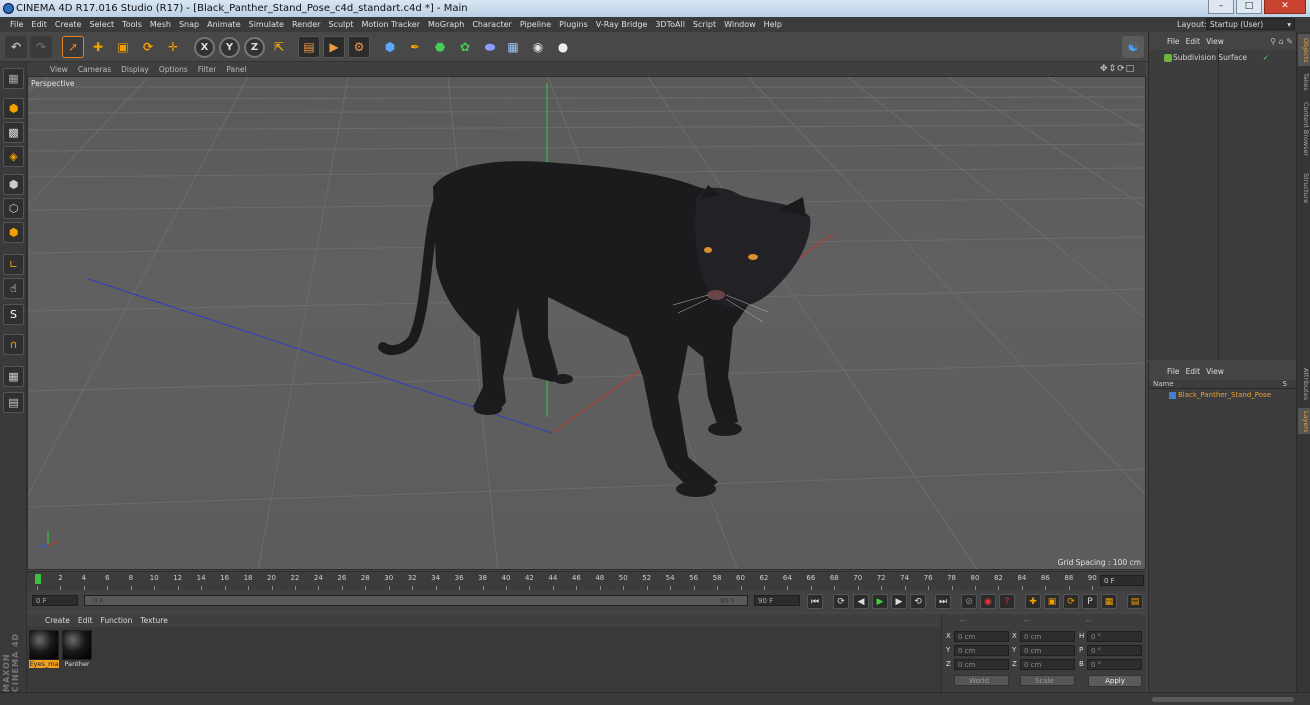 Image resolution: width=1310 pixels, height=705 pixels. What do you see at coordinates (1113, 69) in the screenshot?
I see `dolly-icon: ⇕` at bounding box center [1113, 69].